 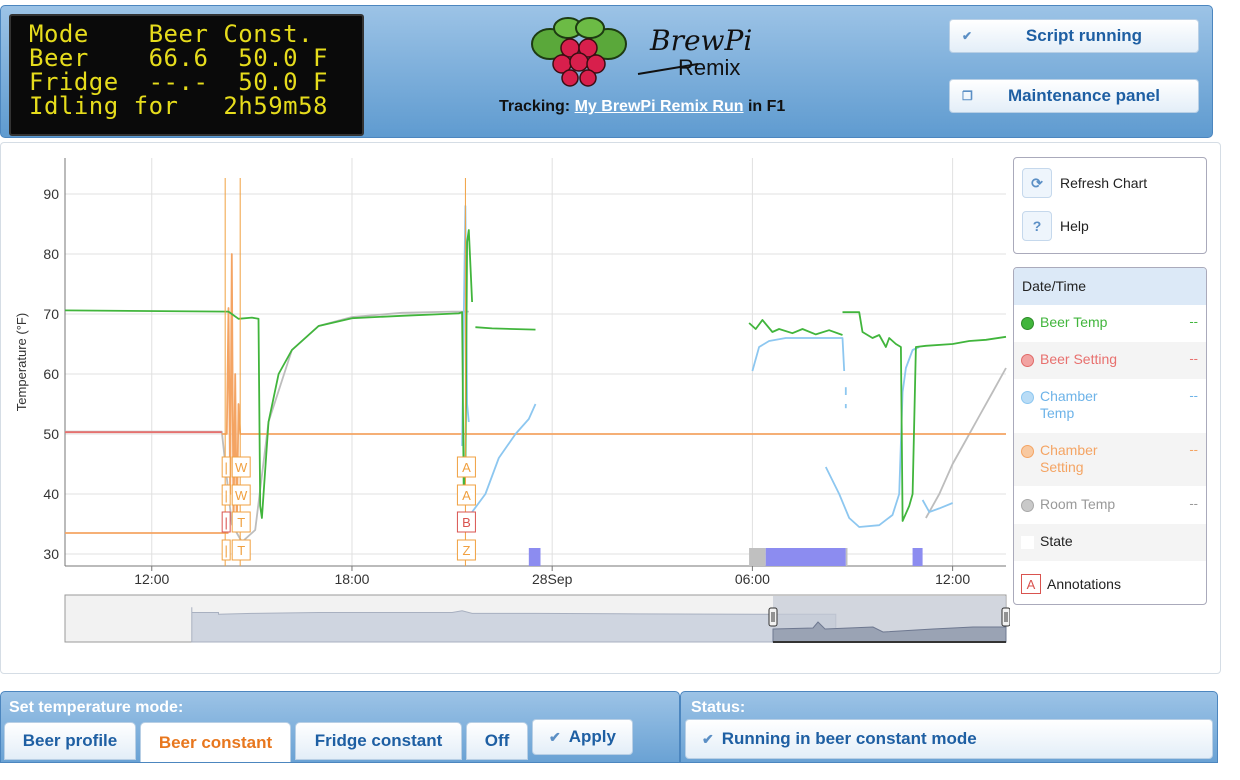 I want to click on chart-tools: ⟳ Refresh Chart ? Help, so click(x=1110, y=205).